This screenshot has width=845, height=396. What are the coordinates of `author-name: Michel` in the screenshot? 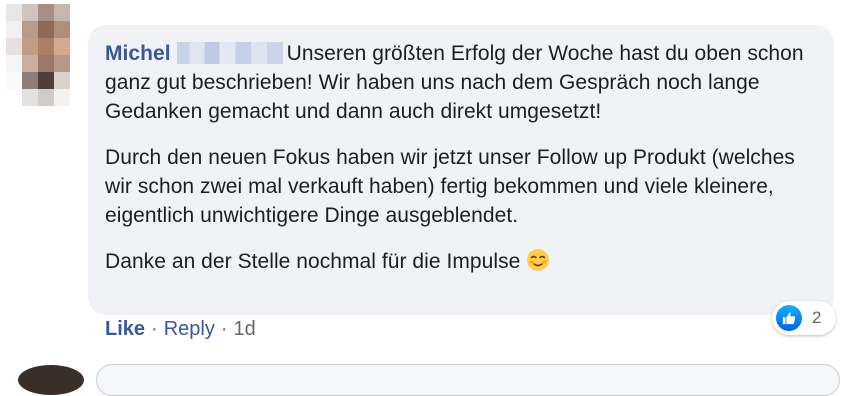 It's located at (138, 53).